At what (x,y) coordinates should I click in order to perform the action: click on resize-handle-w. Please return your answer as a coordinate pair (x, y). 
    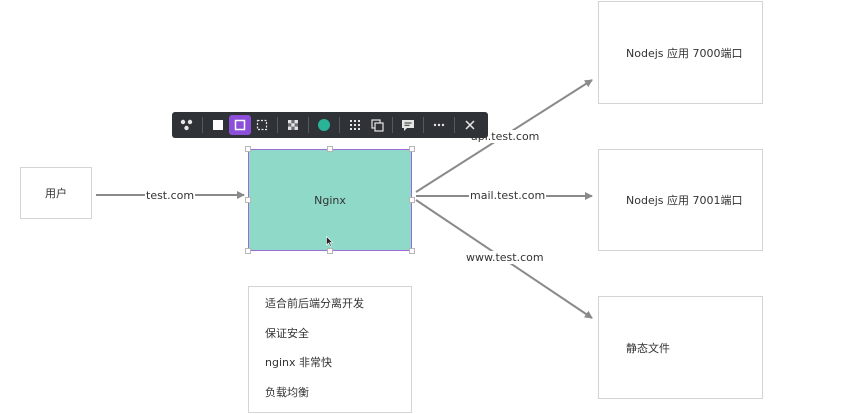
    Looking at the image, I should click on (248, 200).